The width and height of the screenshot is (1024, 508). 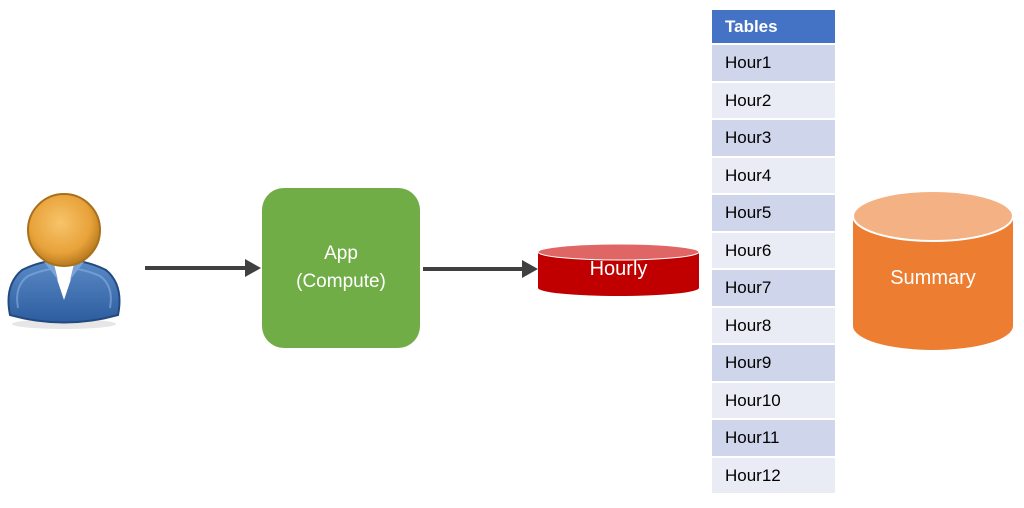 What do you see at coordinates (480, 269) in the screenshot?
I see `arrow-app-to-hourly` at bounding box center [480, 269].